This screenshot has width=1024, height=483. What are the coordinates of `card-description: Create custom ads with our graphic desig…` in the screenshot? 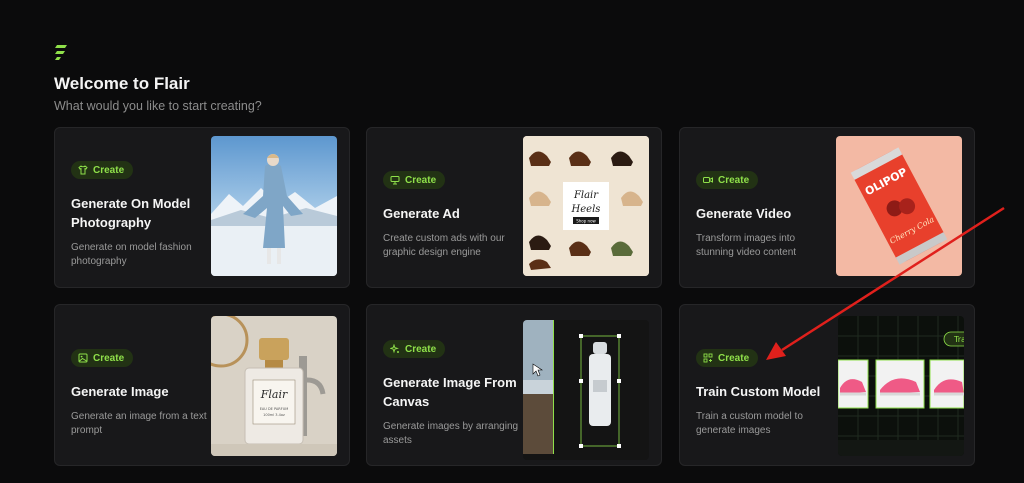 It's located at (444, 245).